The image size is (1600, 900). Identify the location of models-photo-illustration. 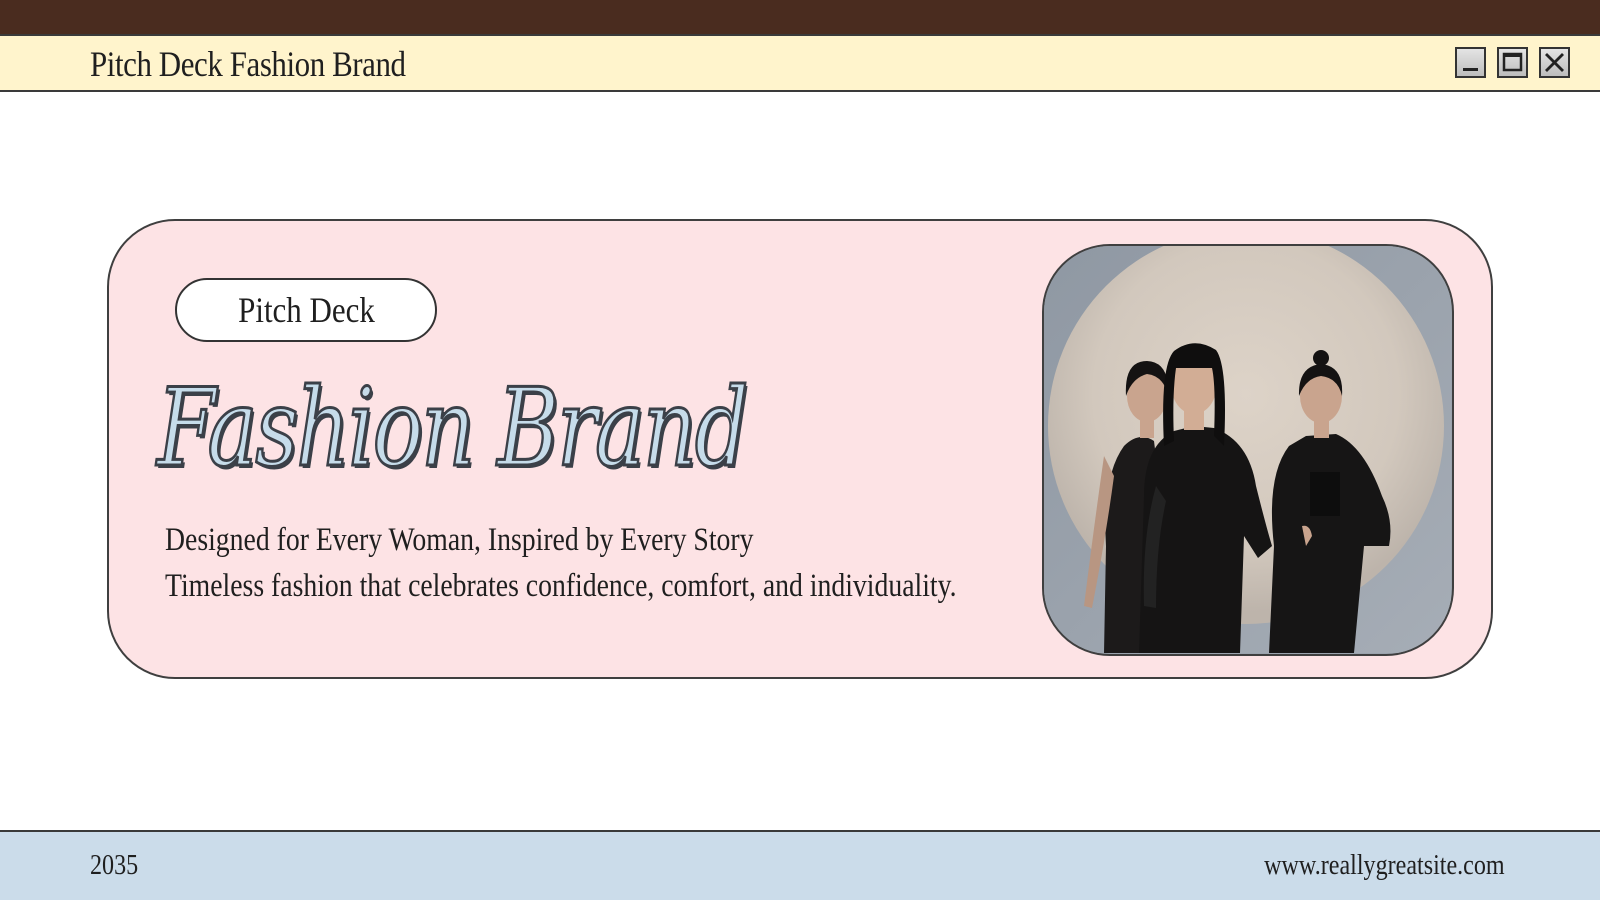
(1247, 449).